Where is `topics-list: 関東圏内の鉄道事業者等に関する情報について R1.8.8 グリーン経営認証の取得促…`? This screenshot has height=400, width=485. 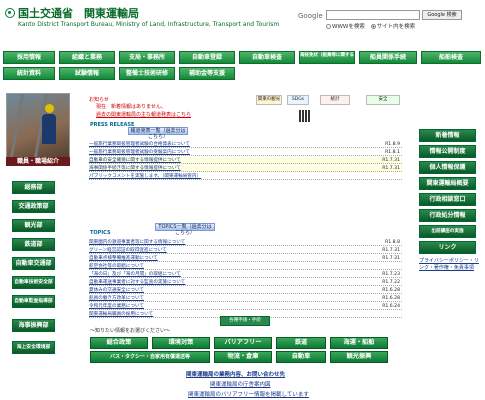
topics-list: 関東圏内の鉄道事業者等に関する情報について R1.8.8 グリーン経営認証の取得促… is located at coordinates (245, 279).